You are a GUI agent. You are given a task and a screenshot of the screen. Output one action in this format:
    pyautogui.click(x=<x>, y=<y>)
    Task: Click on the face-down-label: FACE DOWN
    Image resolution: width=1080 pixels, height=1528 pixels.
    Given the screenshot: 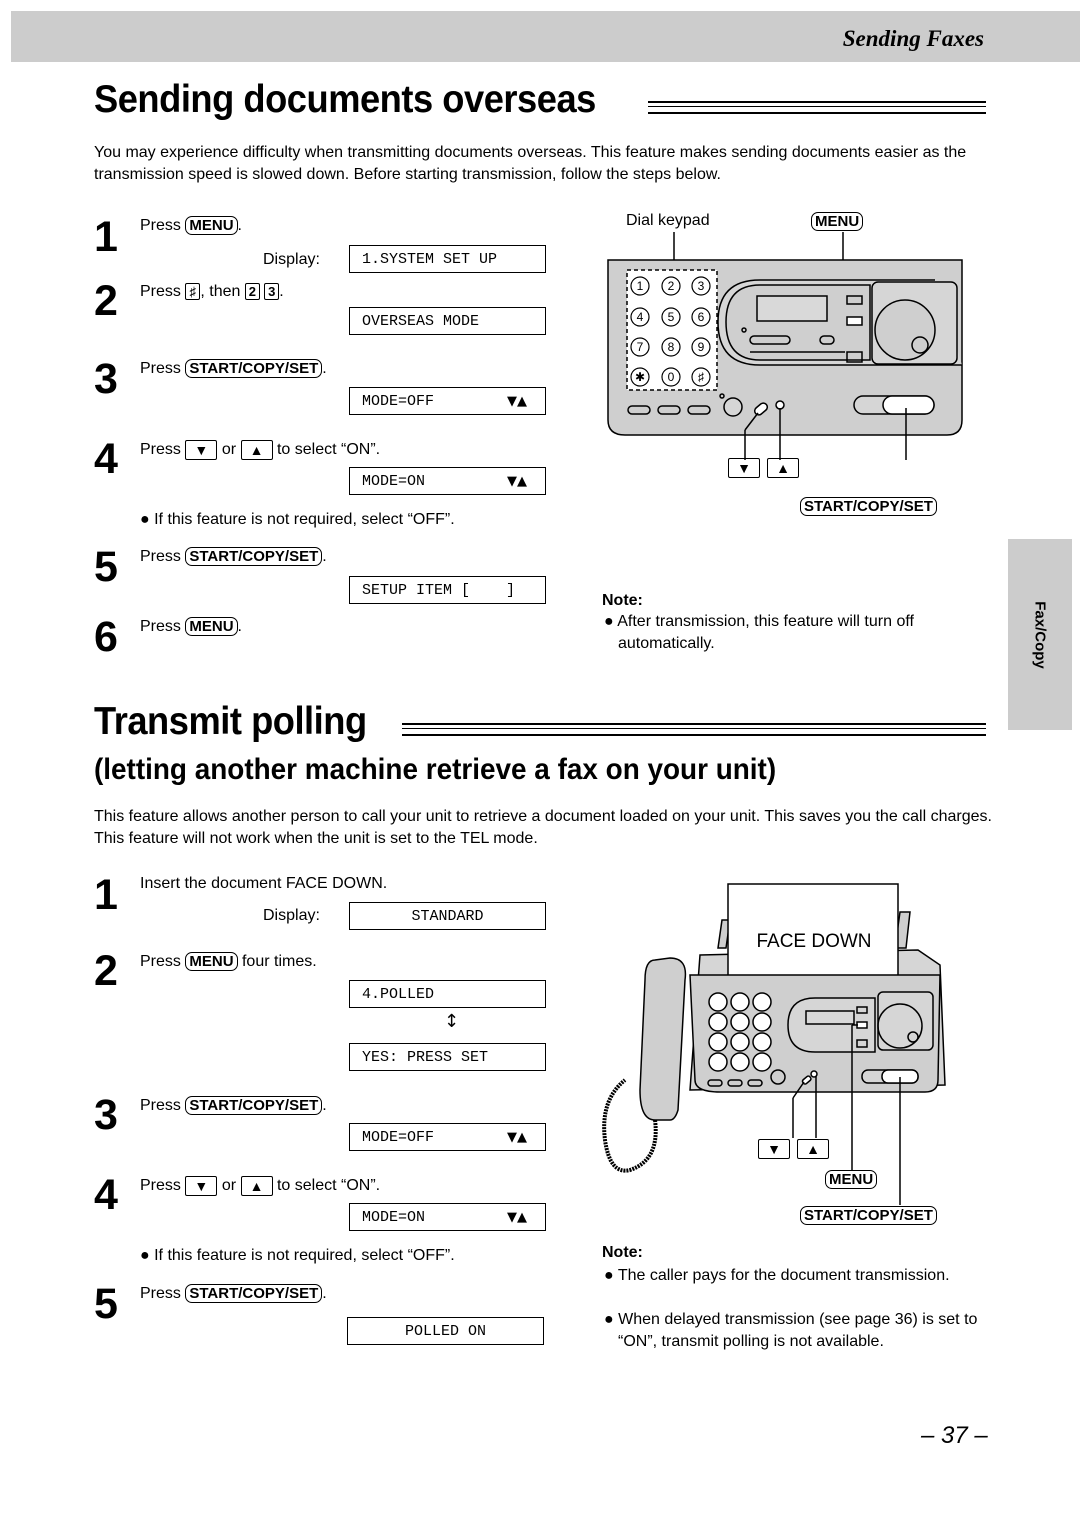 What is the action you would take?
    pyautogui.click(x=813, y=941)
    